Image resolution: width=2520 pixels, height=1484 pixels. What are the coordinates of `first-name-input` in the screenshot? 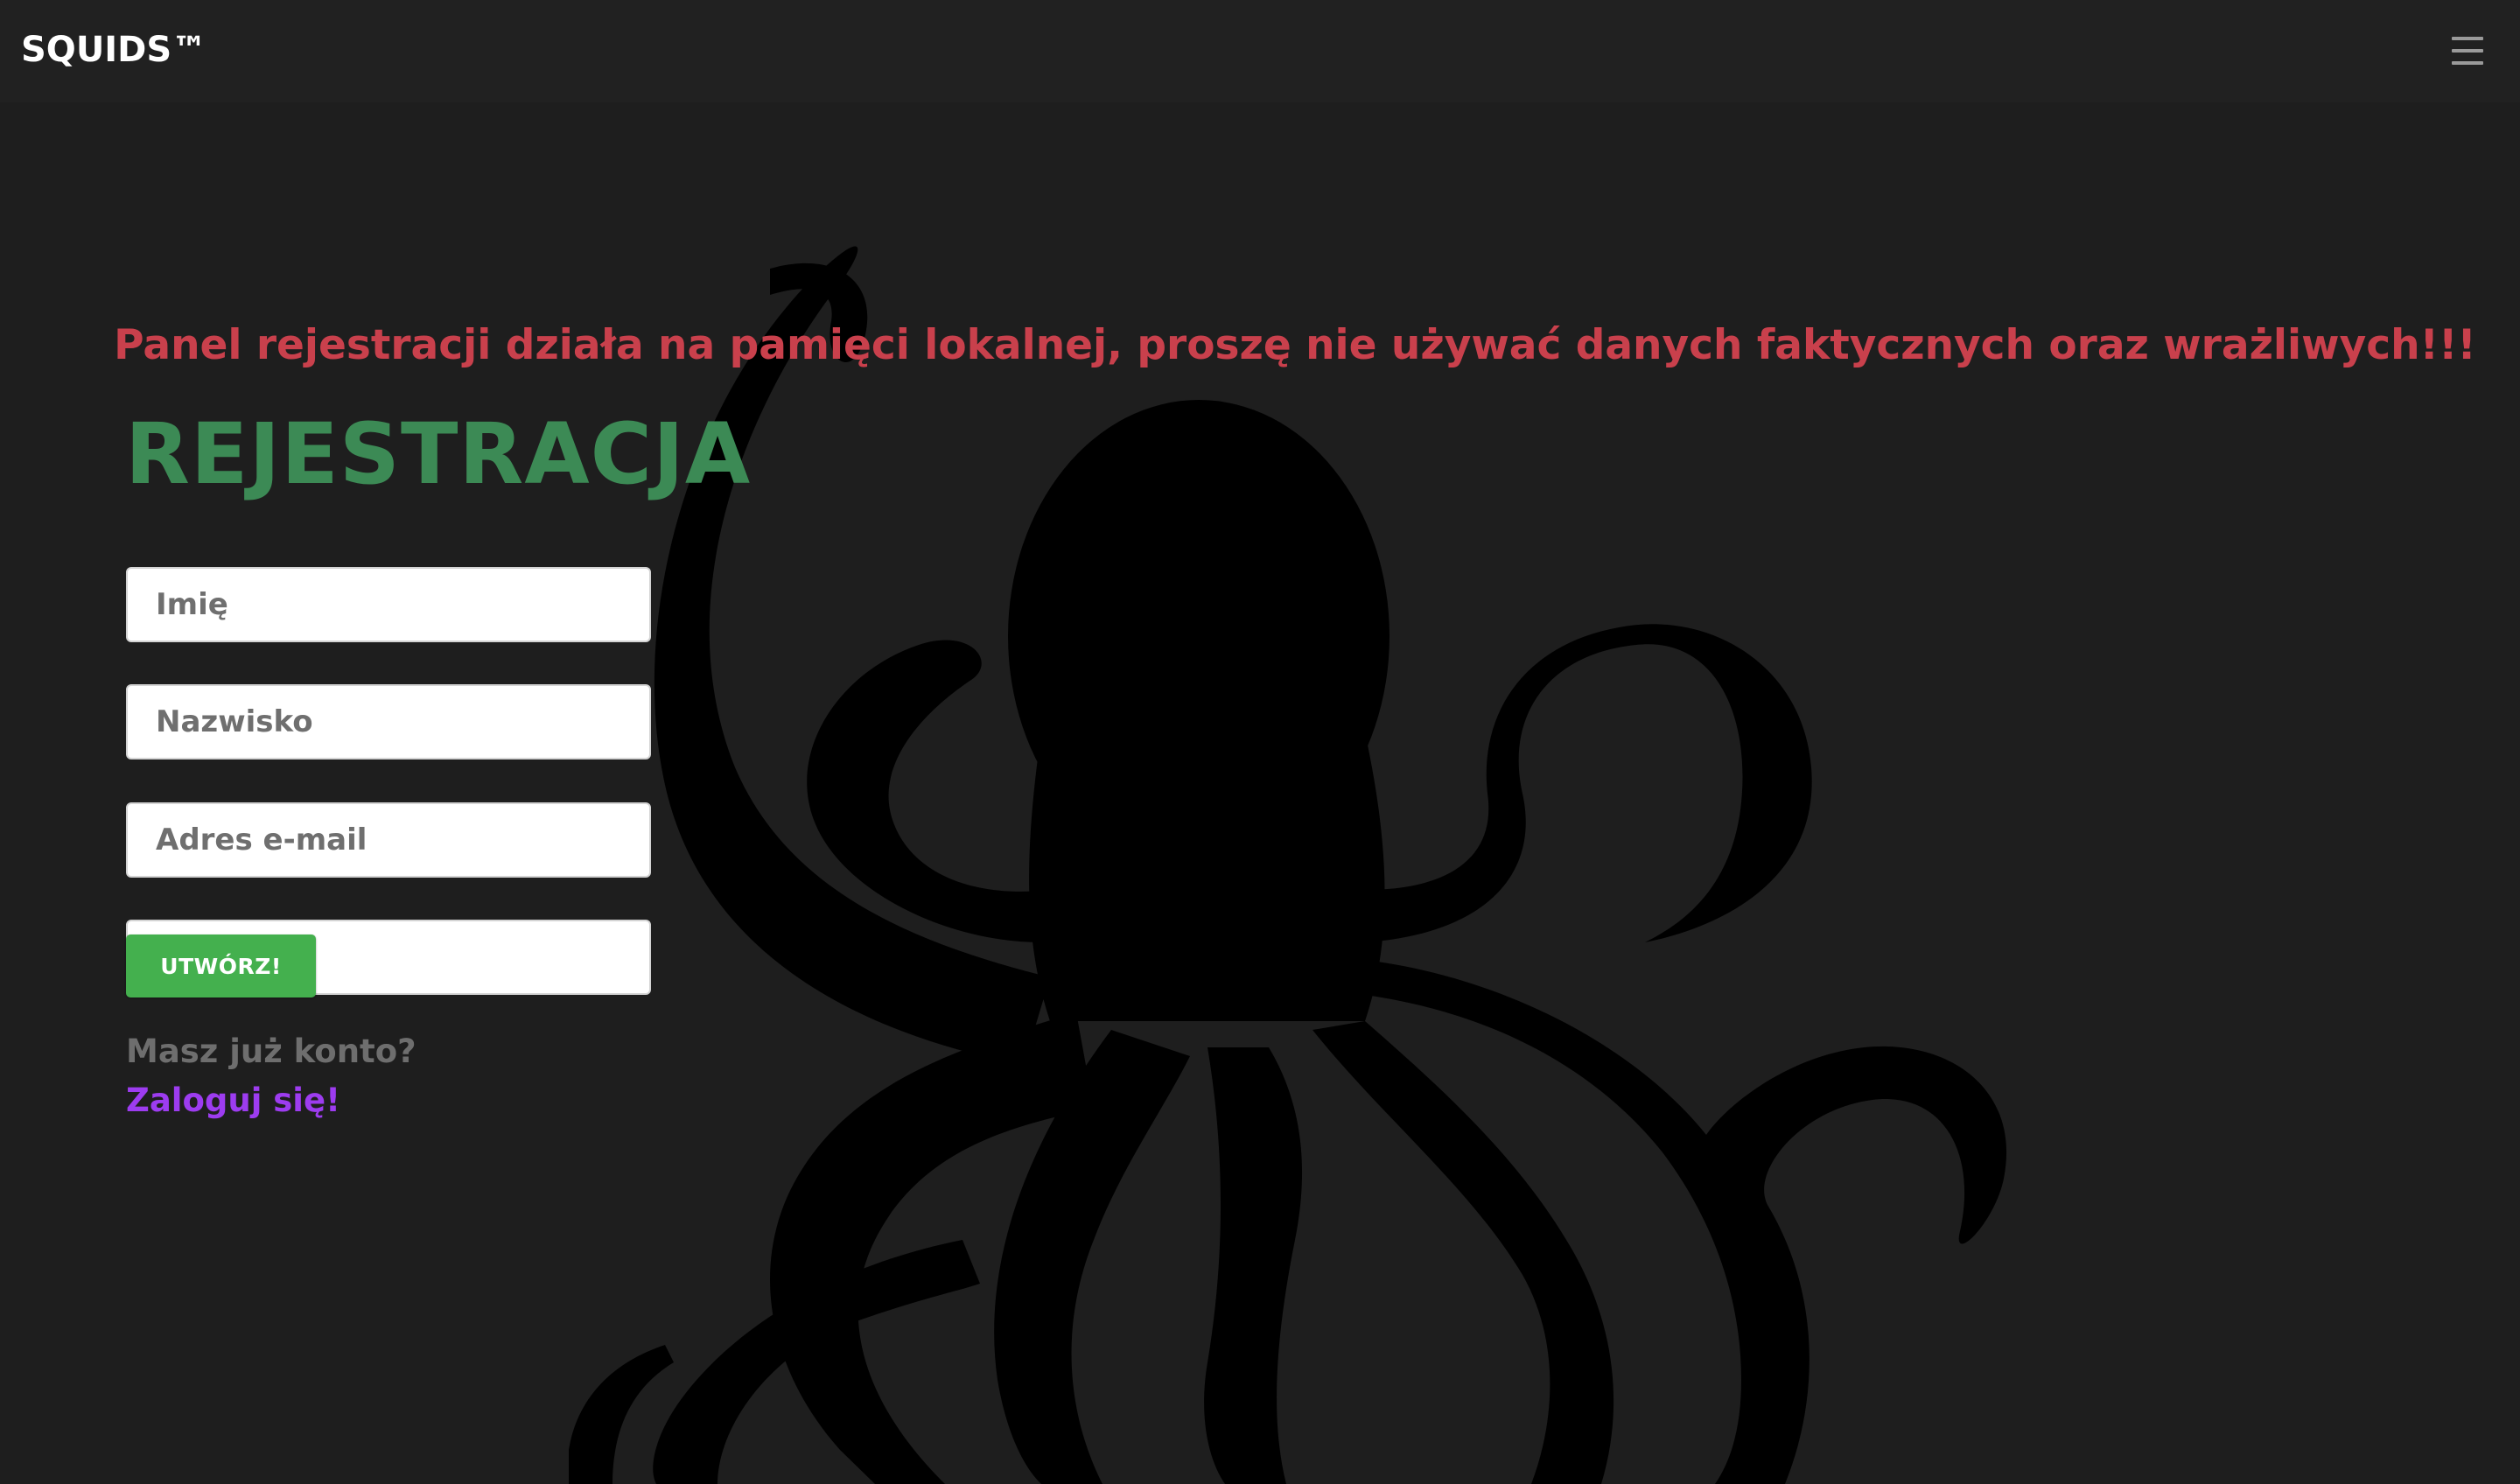 It's located at (388, 604).